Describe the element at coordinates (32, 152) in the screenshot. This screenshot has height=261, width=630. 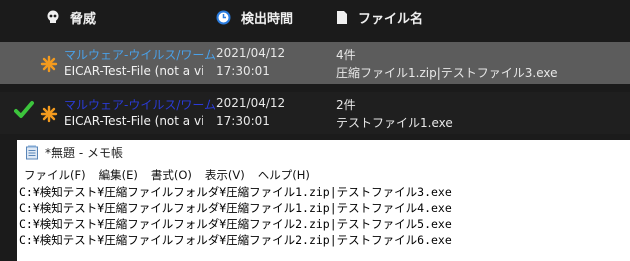
I see `notepad-icon` at that location.